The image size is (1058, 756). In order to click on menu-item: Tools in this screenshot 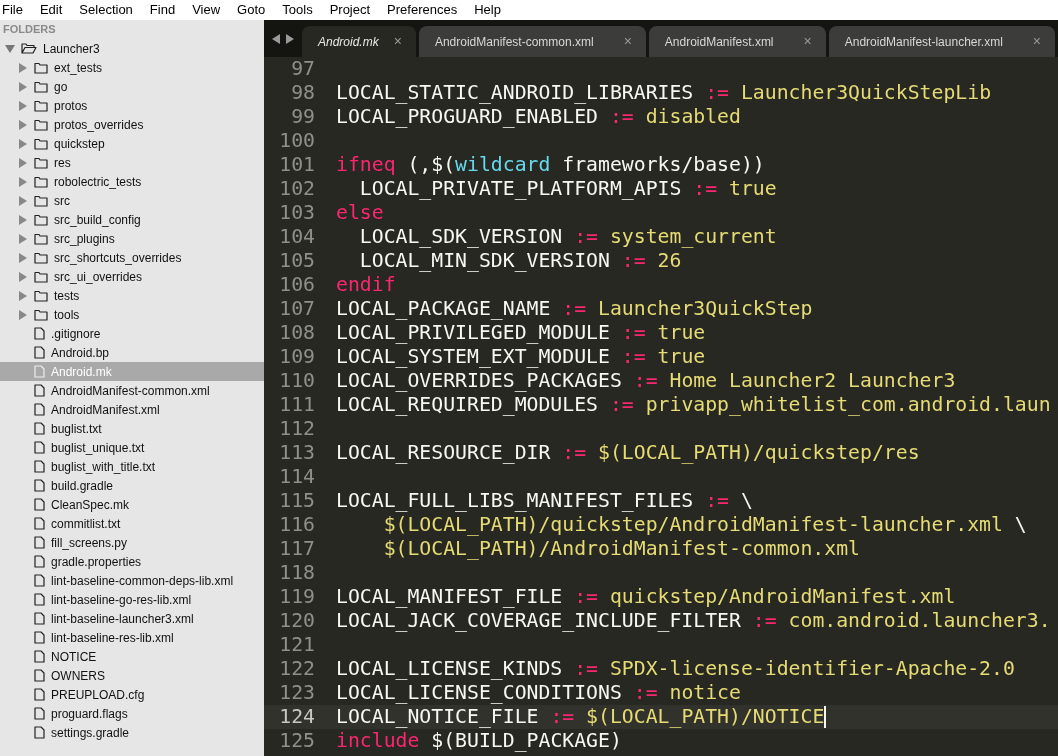, I will do `click(297, 10)`.